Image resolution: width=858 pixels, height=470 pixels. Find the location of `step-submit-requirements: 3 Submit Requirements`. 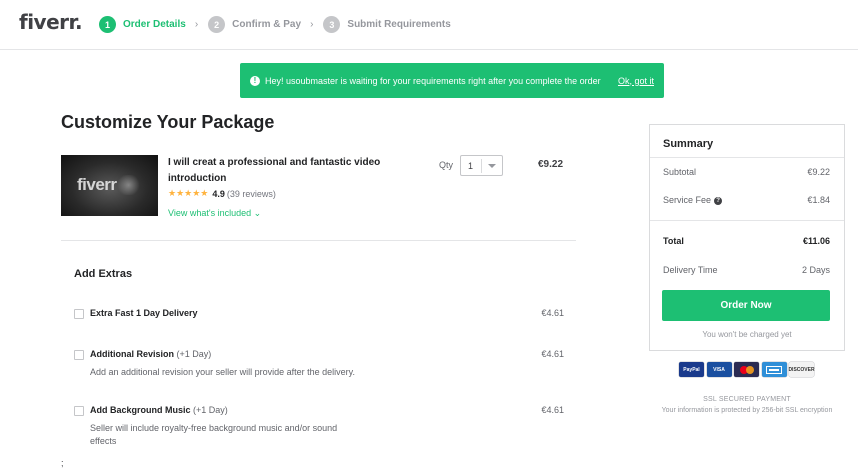

step-submit-requirements: 3 Submit Requirements is located at coordinates (387, 24).